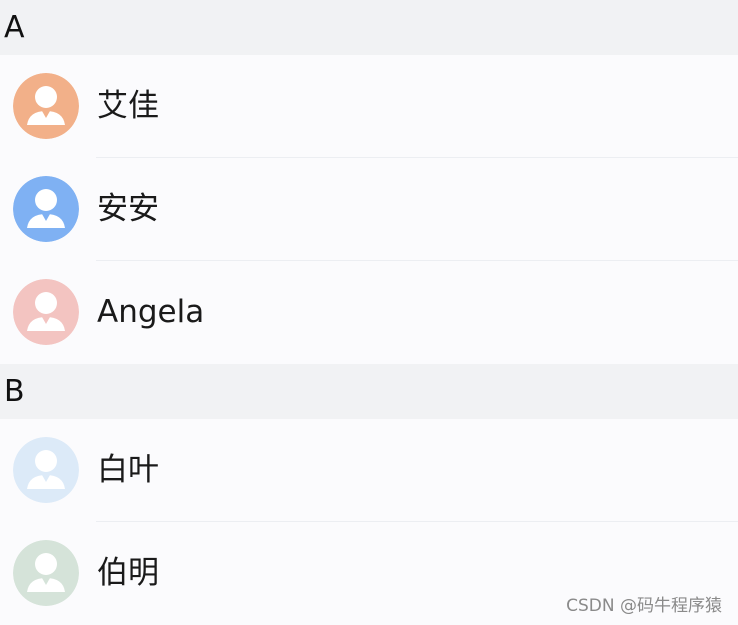 Image resolution: width=738 pixels, height=625 pixels. What do you see at coordinates (128, 470) in the screenshot?
I see `contact-name: 白叶` at bounding box center [128, 470].